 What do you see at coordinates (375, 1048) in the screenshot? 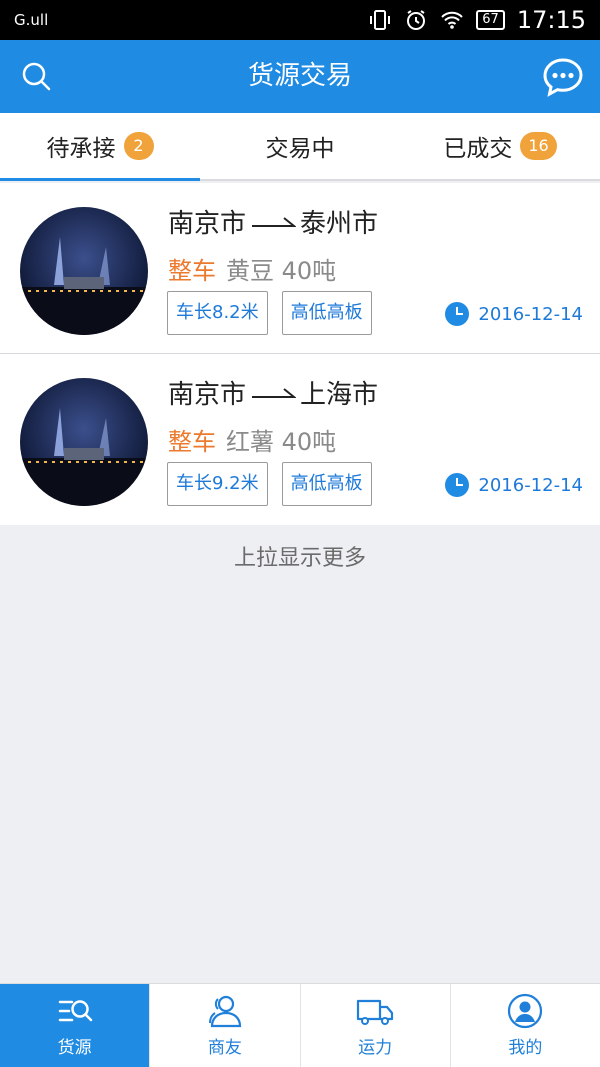
I see `nav-label: 运力` at bounding box center [375, 1048].